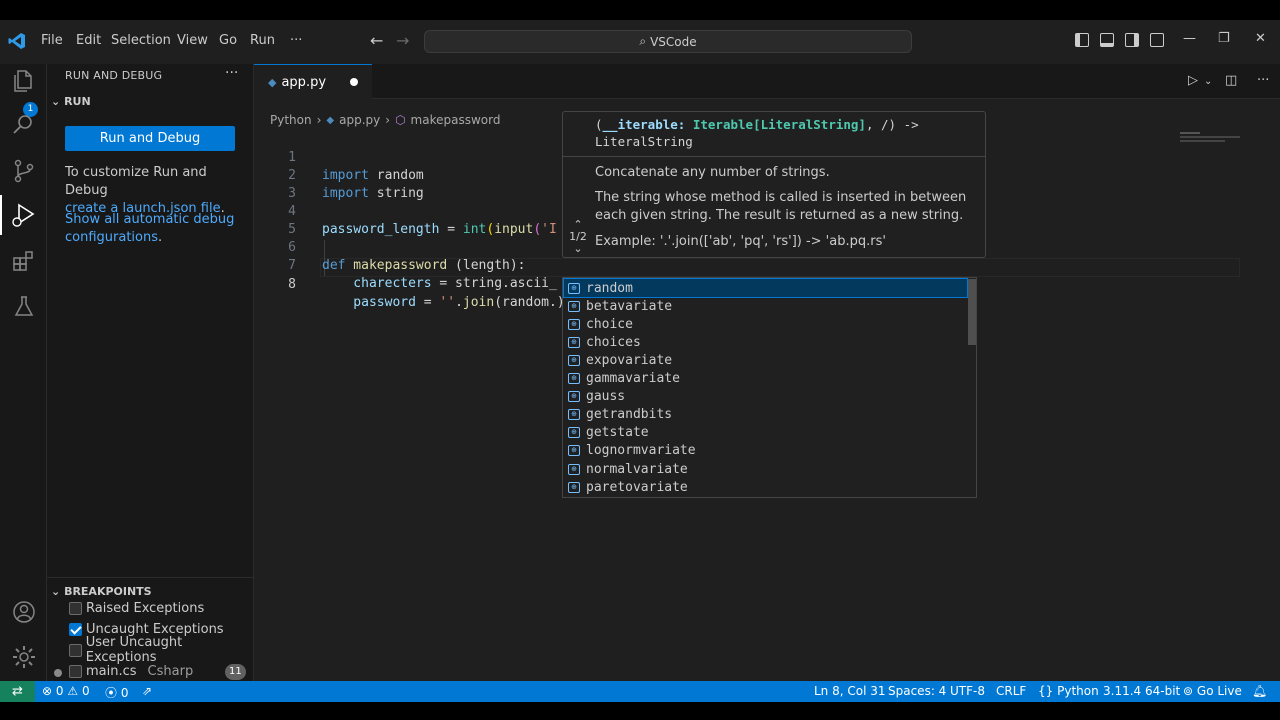  I want to click on back-arrow-icon: ←, so click(376, 40).